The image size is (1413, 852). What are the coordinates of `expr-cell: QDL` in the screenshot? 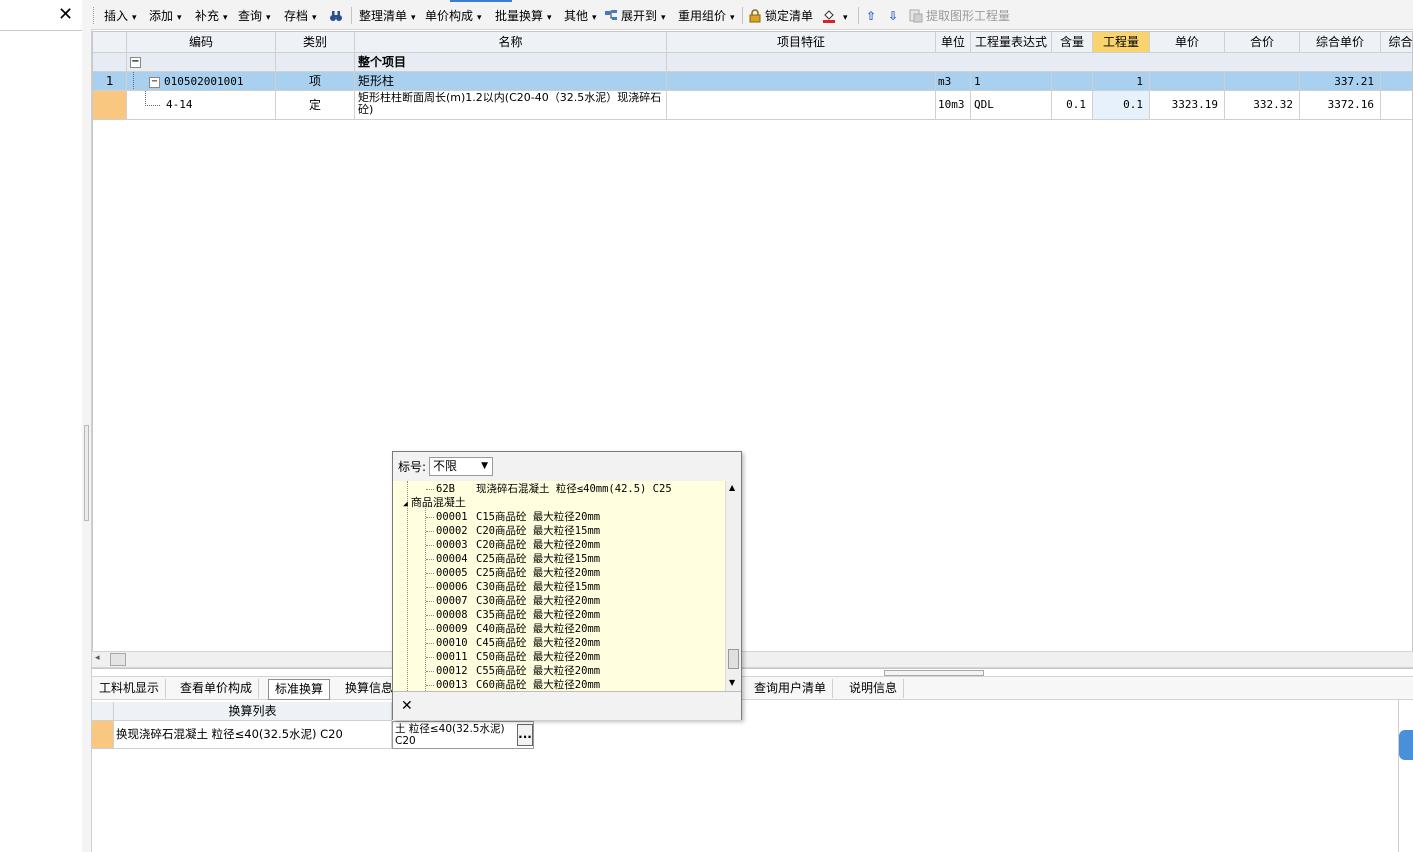 It's located at (1011, 105).